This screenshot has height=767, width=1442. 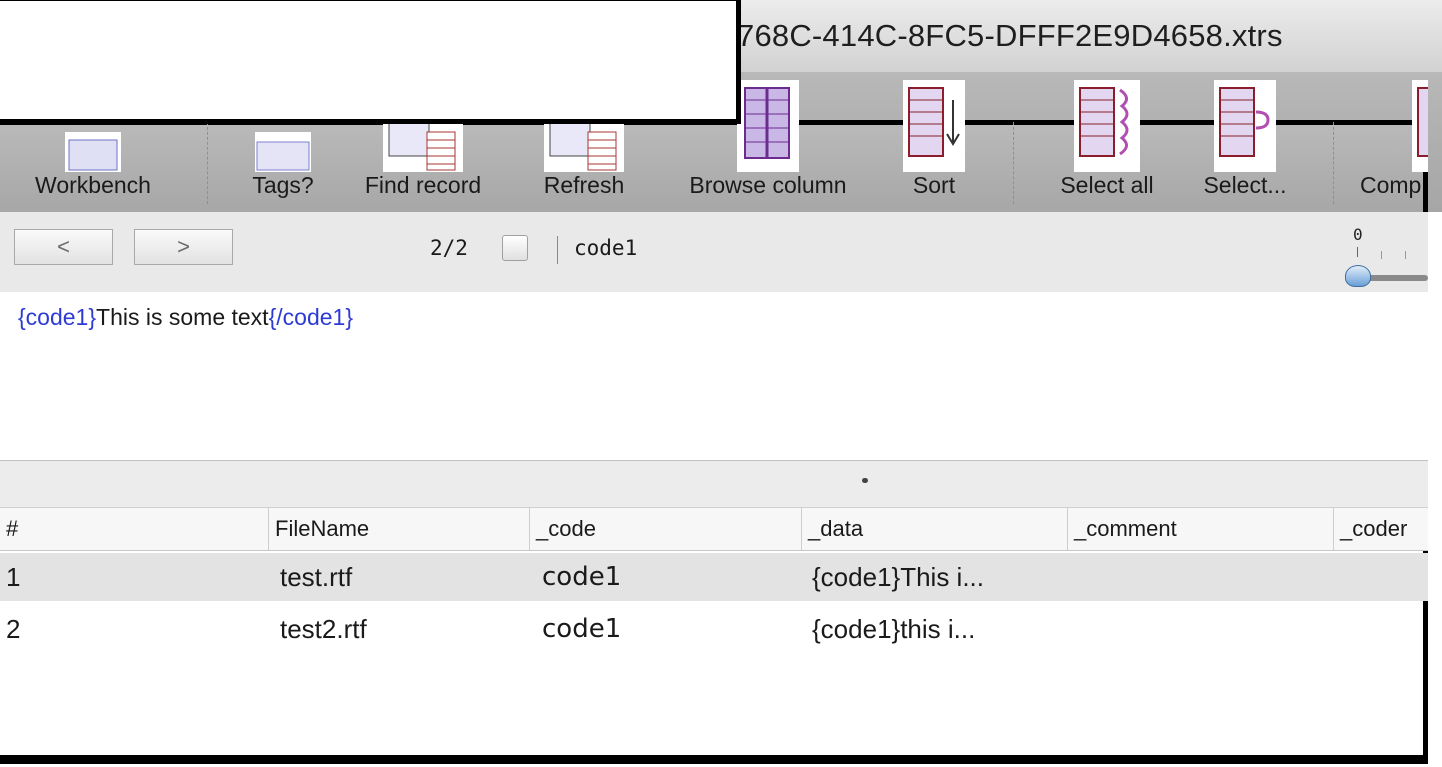 What do you see at coordinates (1358, 276) in the screenshot?
I see `zoom-thumb` at bounding box center [1358, 276].